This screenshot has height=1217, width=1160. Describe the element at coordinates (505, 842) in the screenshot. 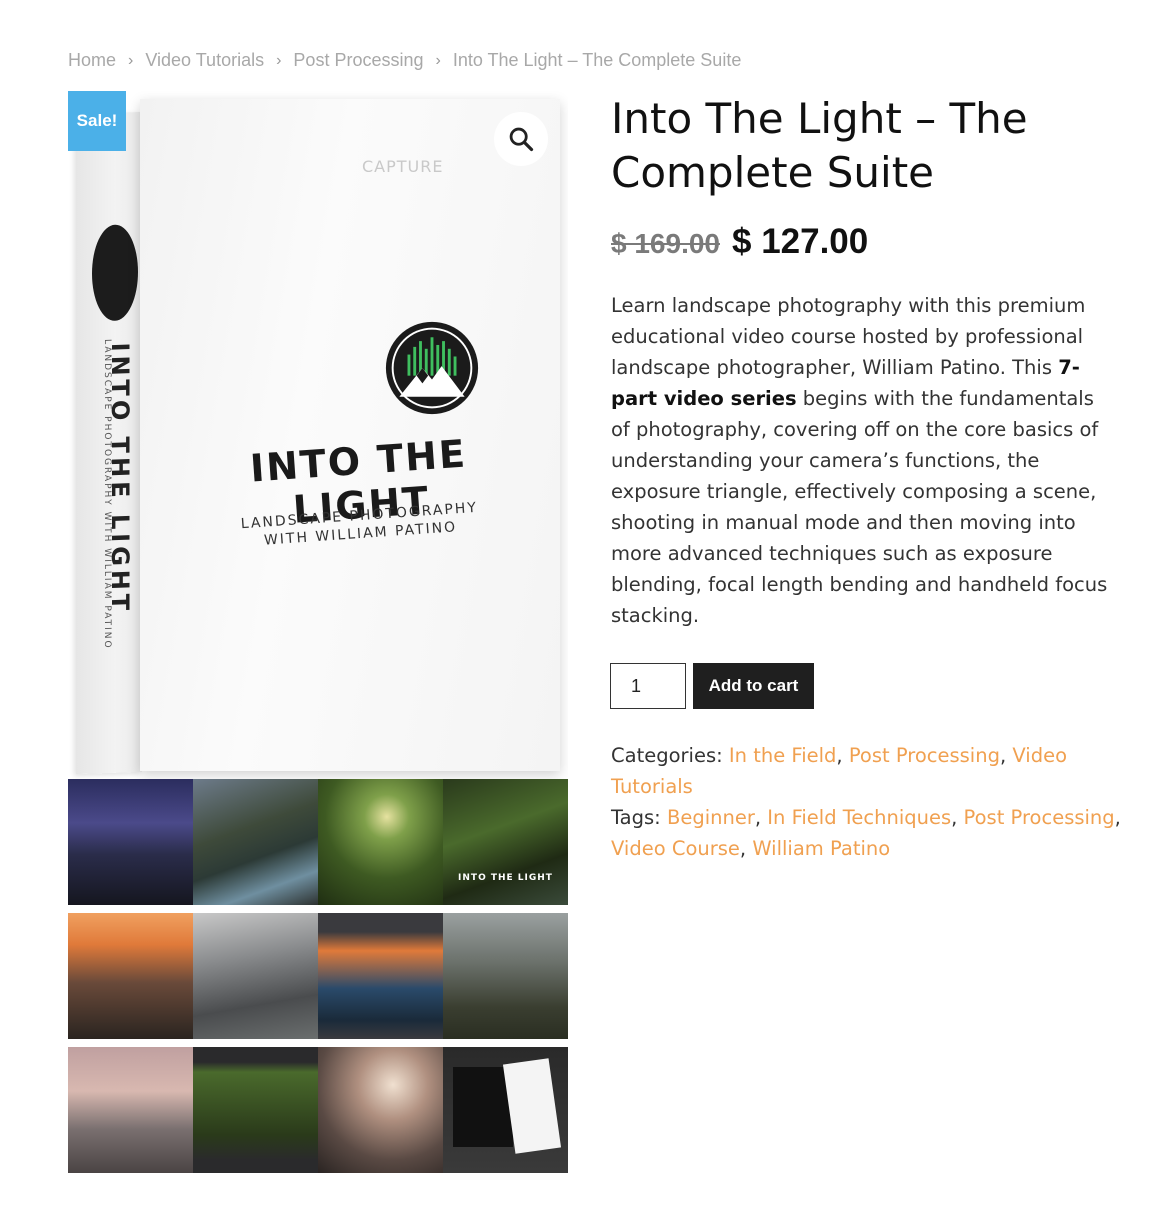

I see `thumbnail-4: INTO THE LIGHT` at that location.